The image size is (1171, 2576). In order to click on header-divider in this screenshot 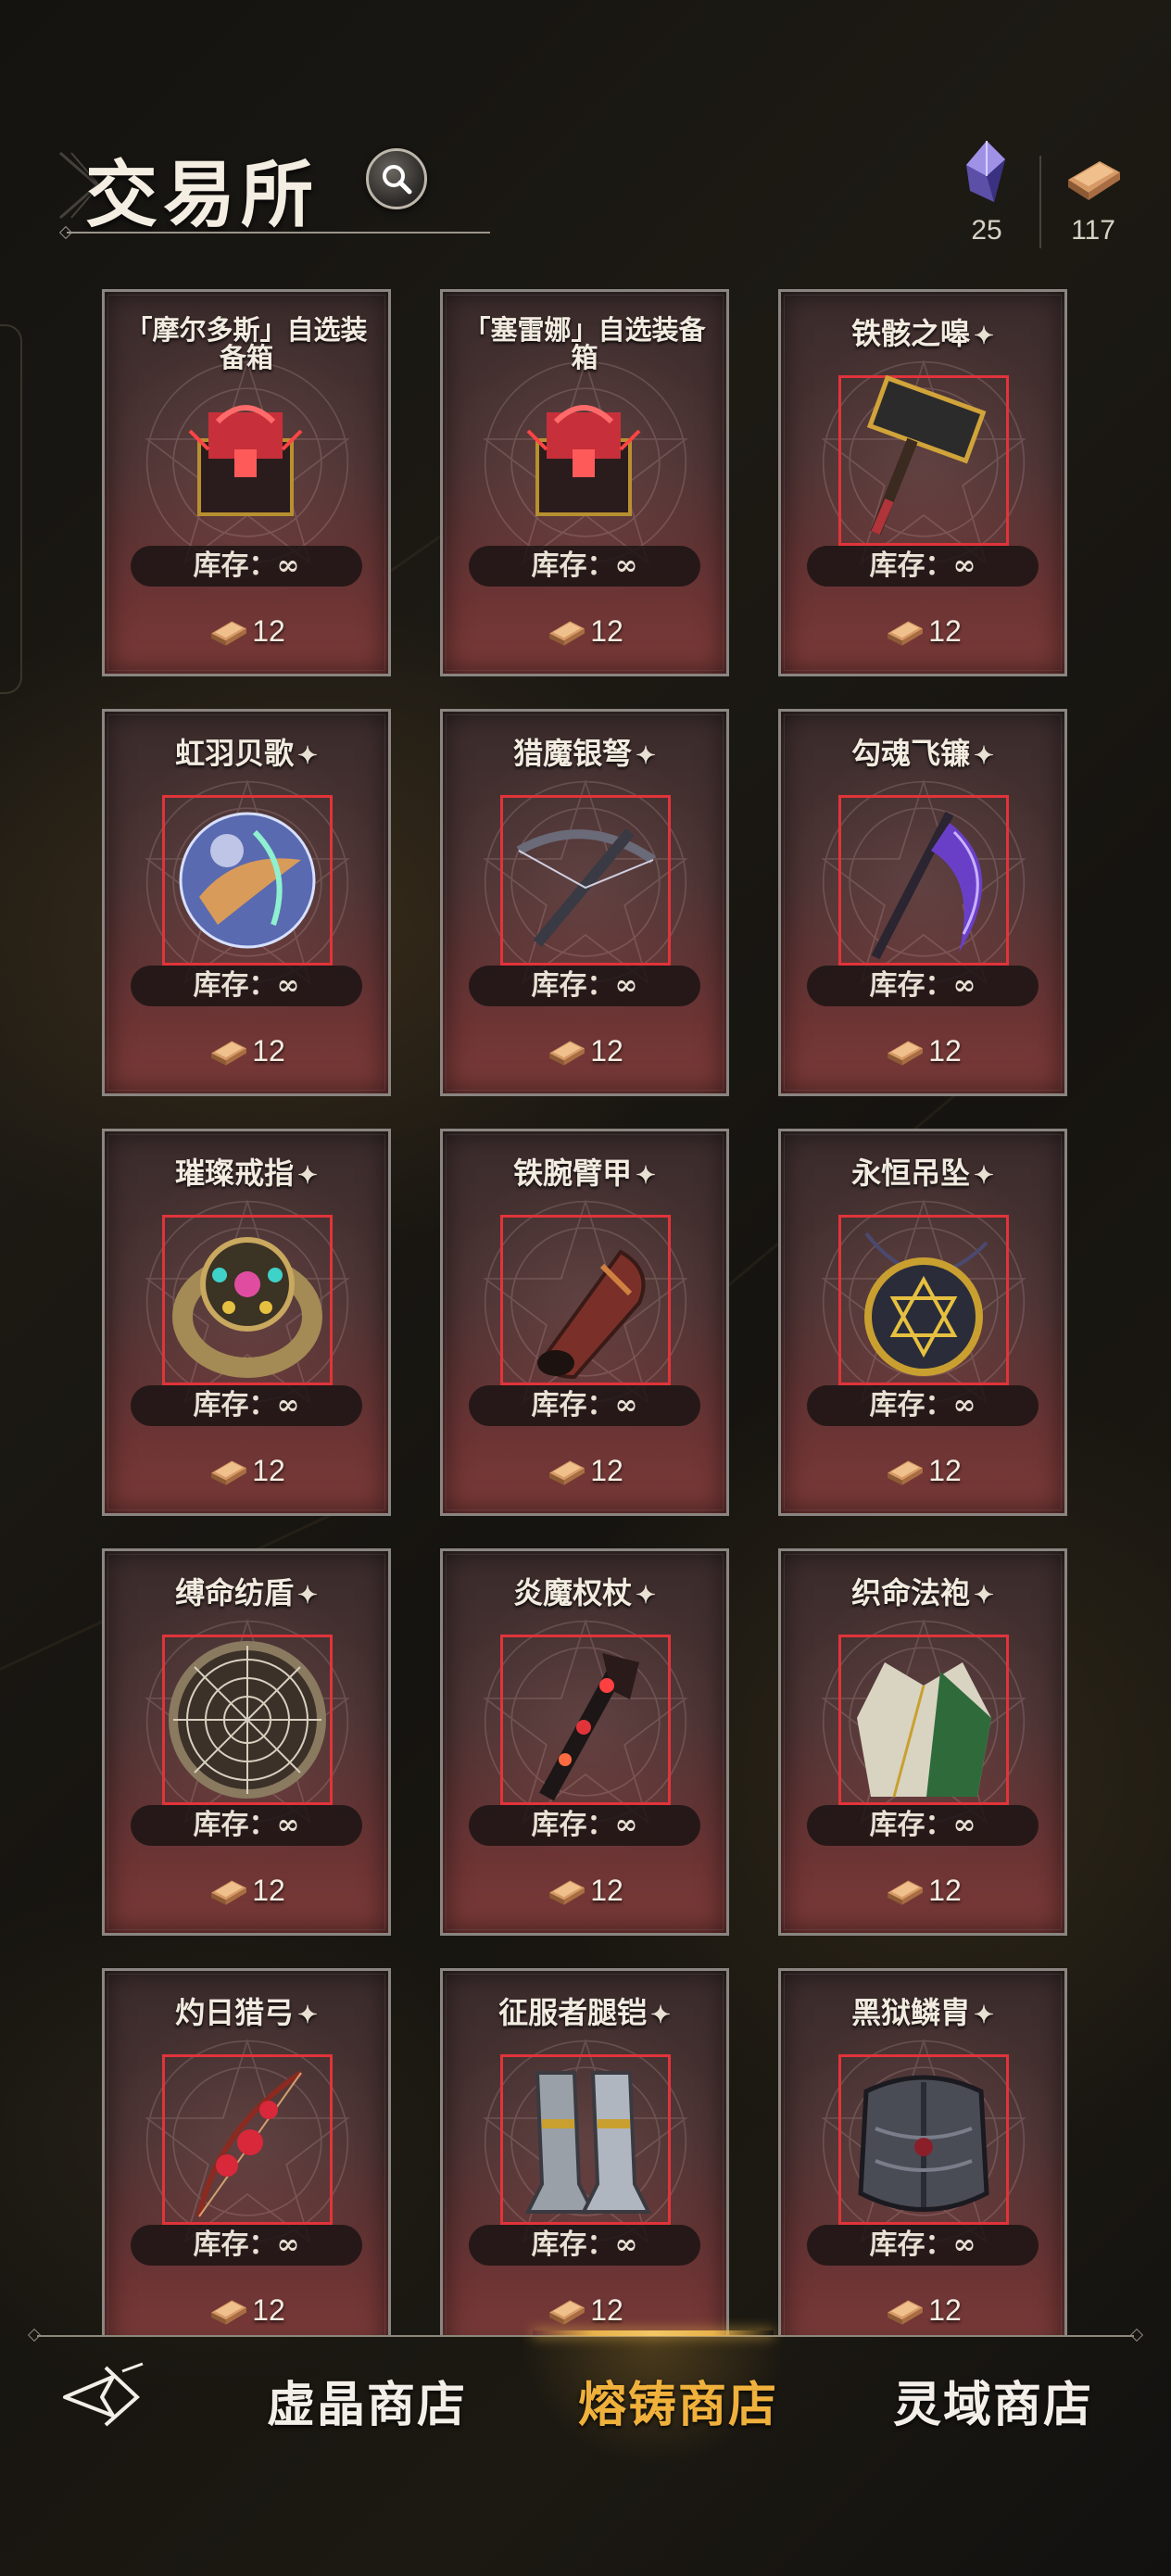, I will do `click(278, 233)`.